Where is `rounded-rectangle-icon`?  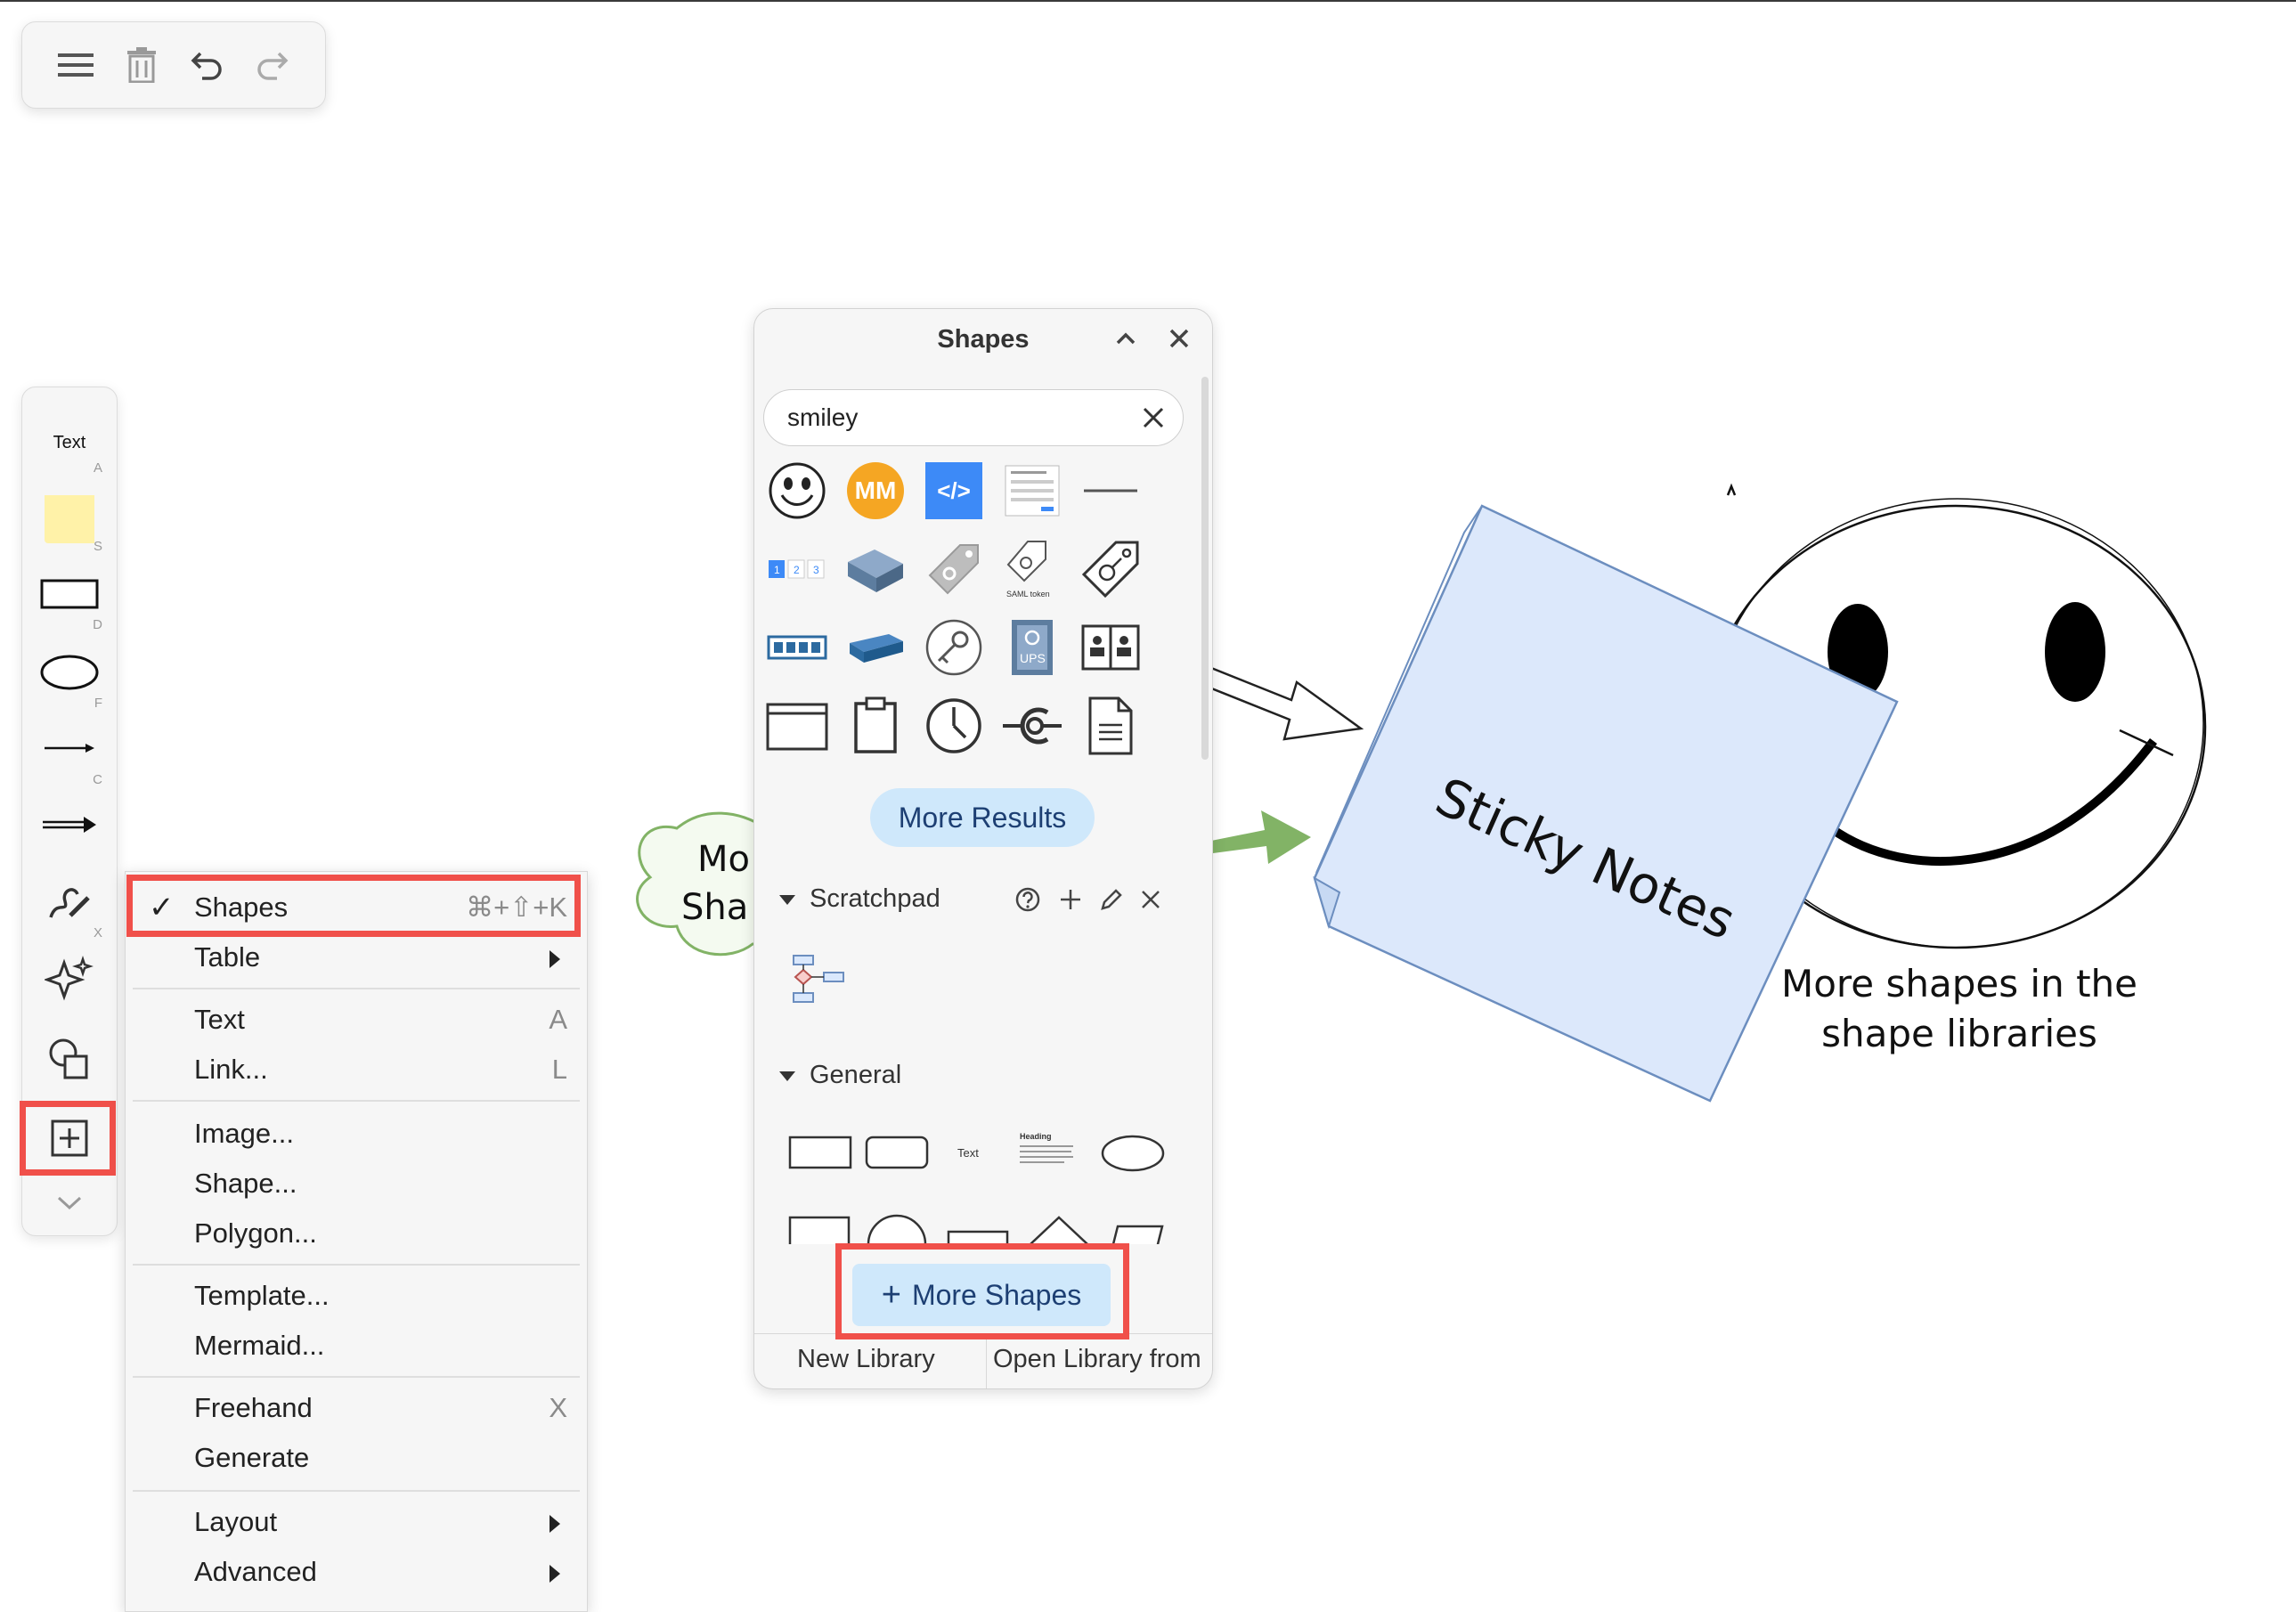 rounded-rectangle-icon is located at coordinates (897, 1152).